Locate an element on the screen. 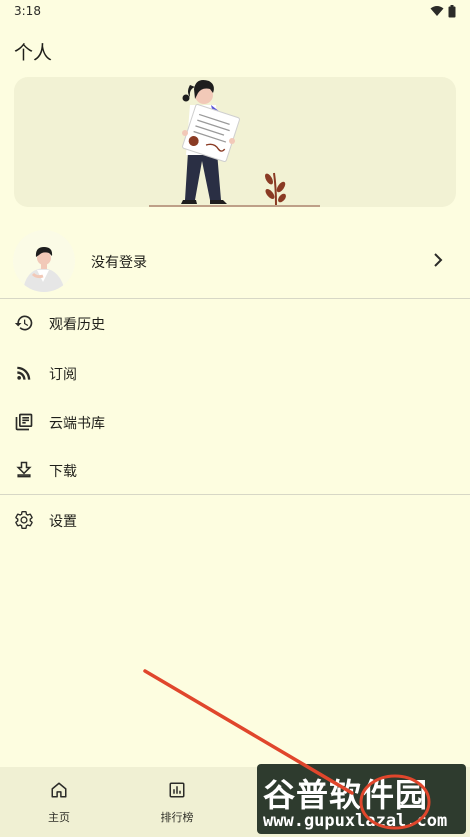  menu-item-cloud-library: 云端书库 is located at coordinates (235, 422).